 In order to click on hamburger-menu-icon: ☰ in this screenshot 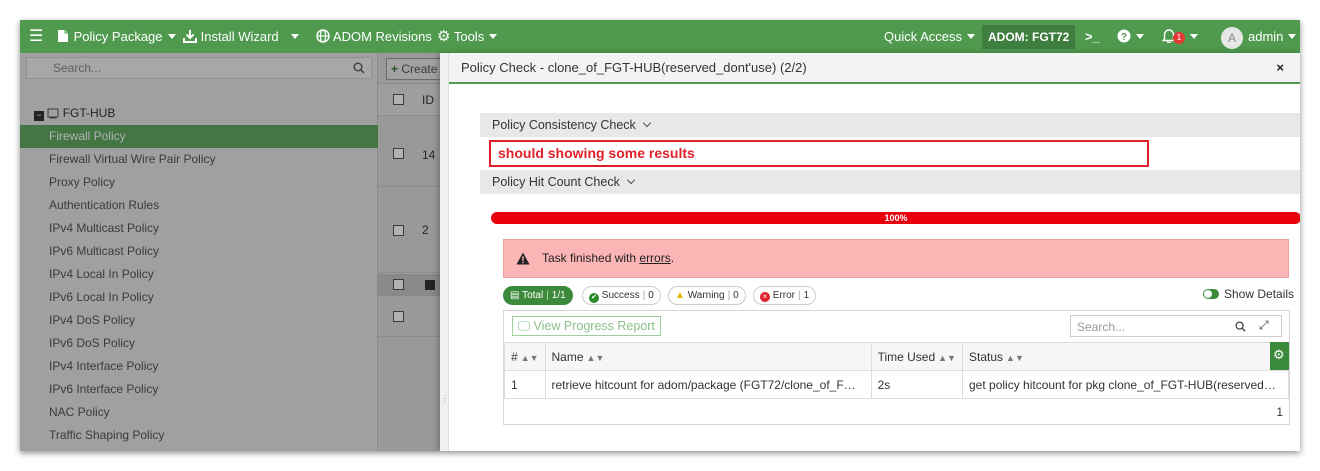, I will do `click(36, 36)`.